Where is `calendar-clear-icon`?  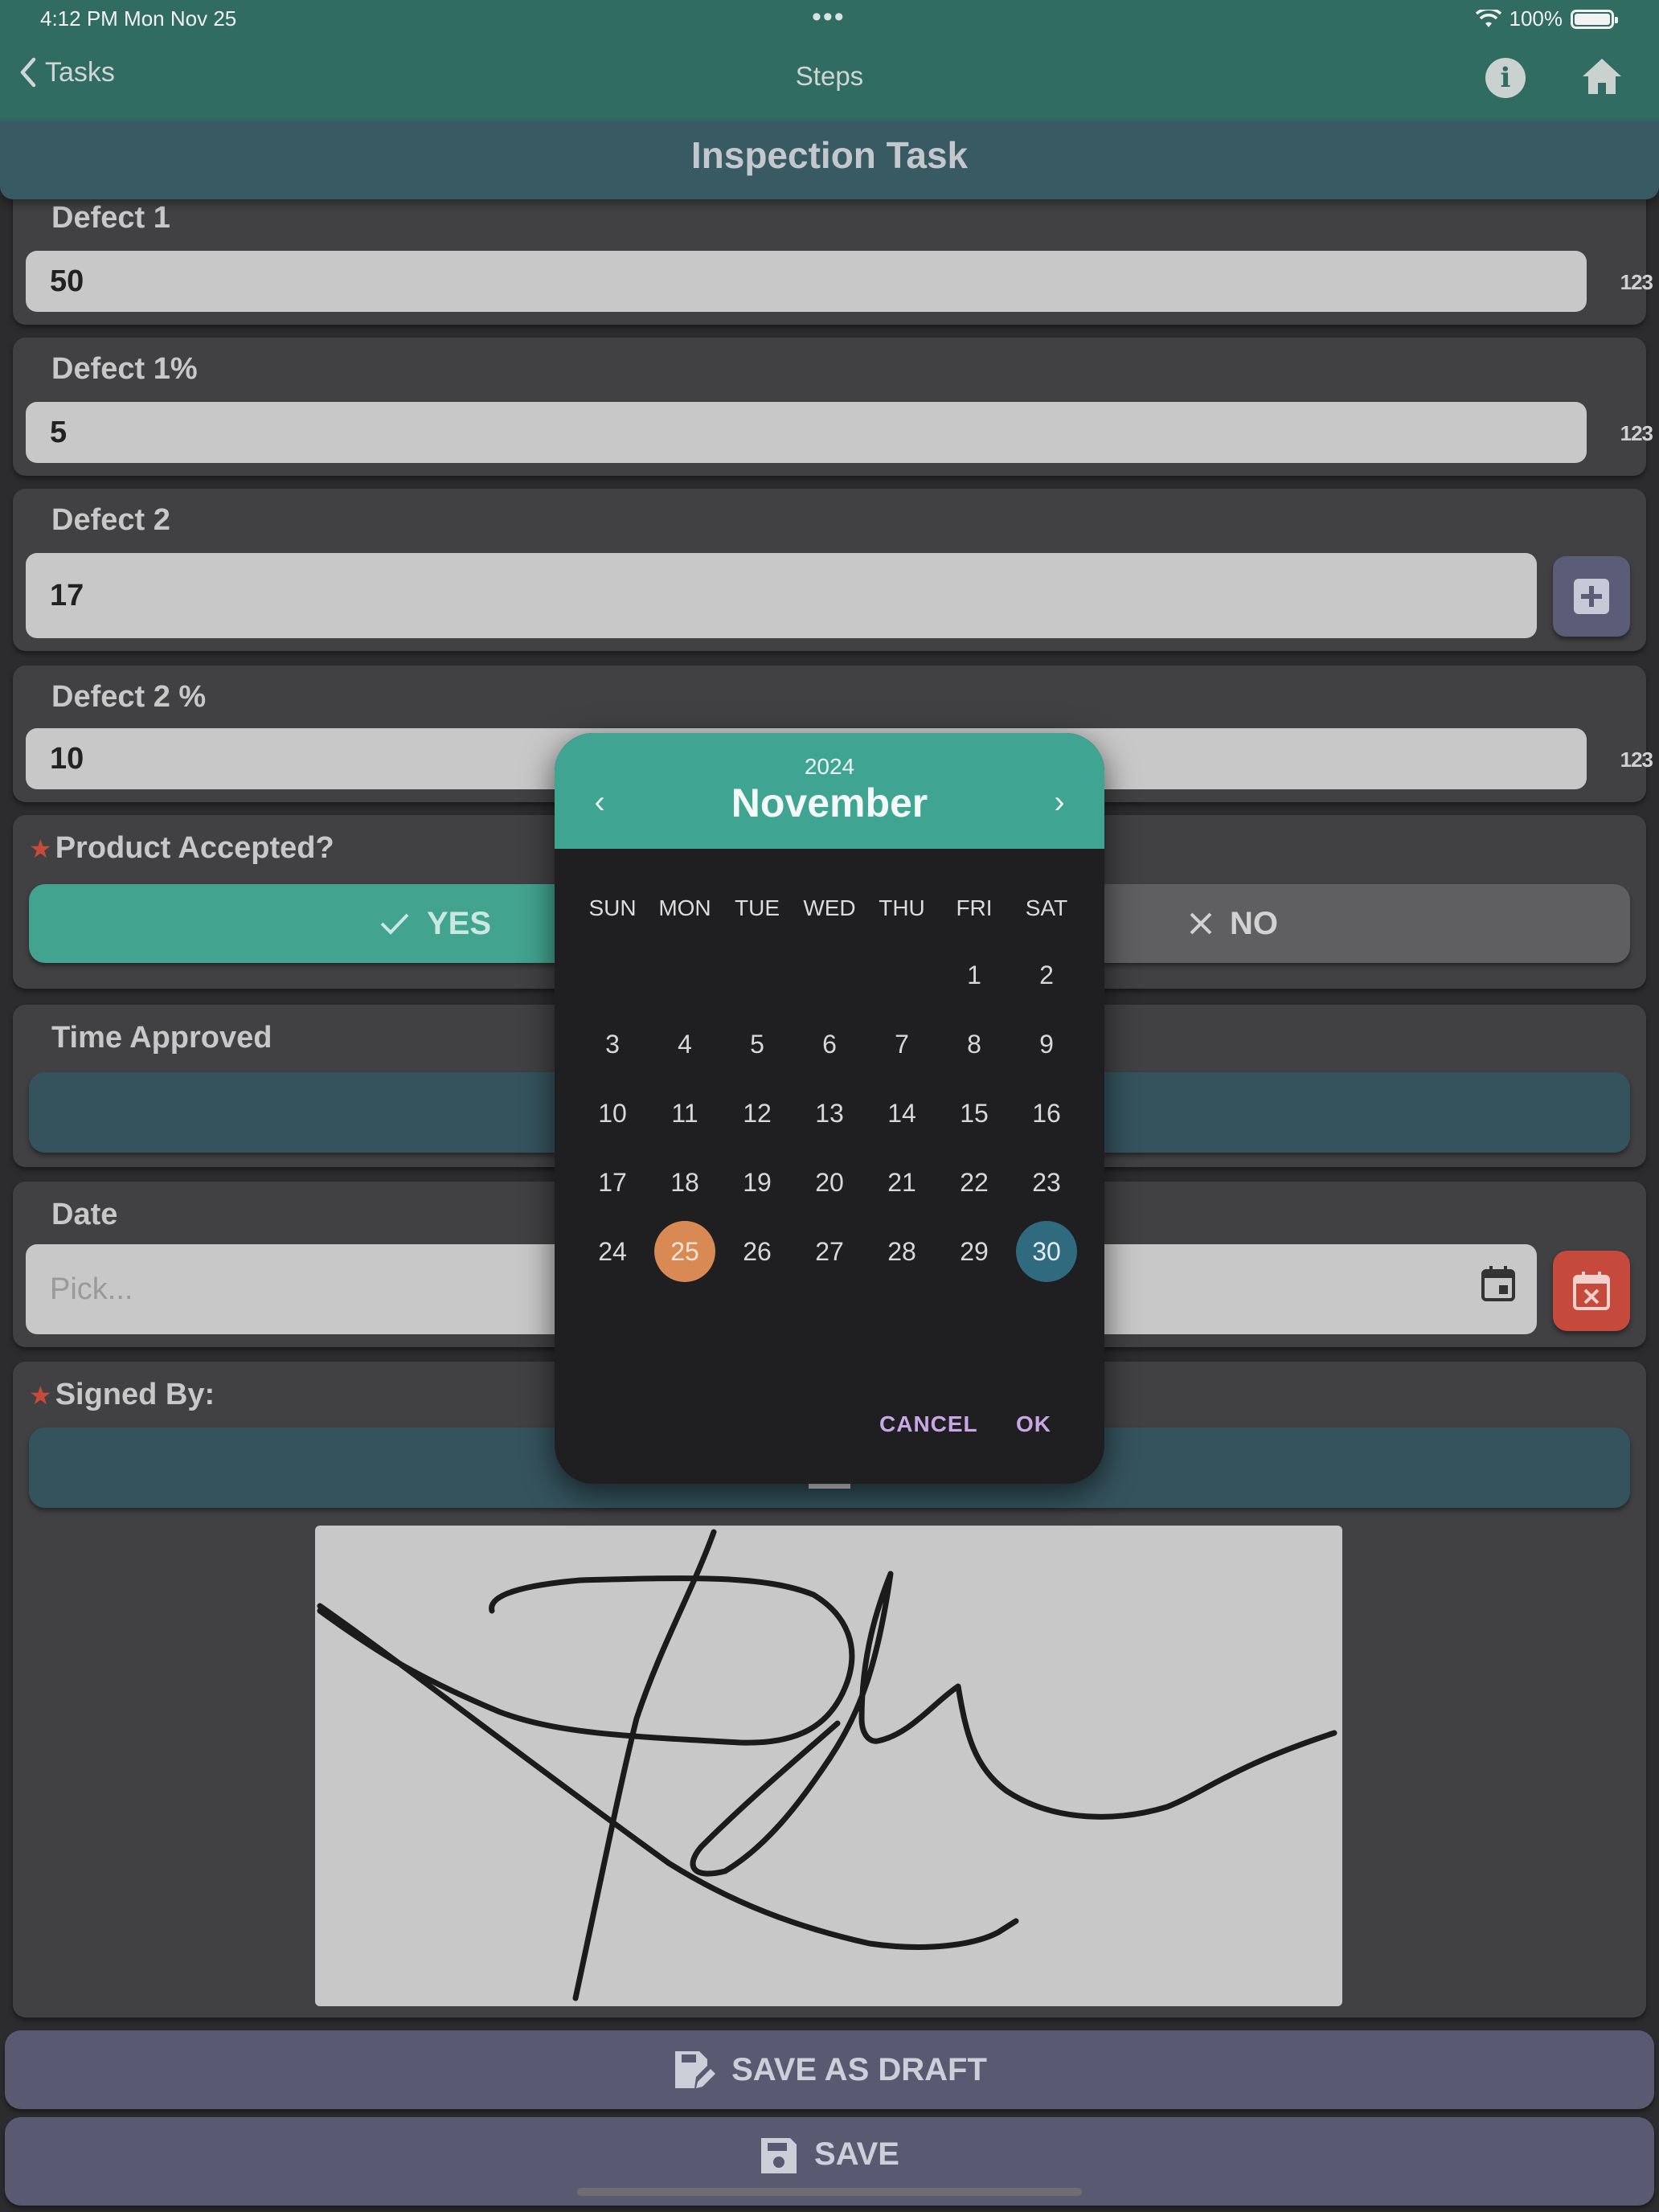 calendar-clear-icon is located at coordinates (1591, 1291).